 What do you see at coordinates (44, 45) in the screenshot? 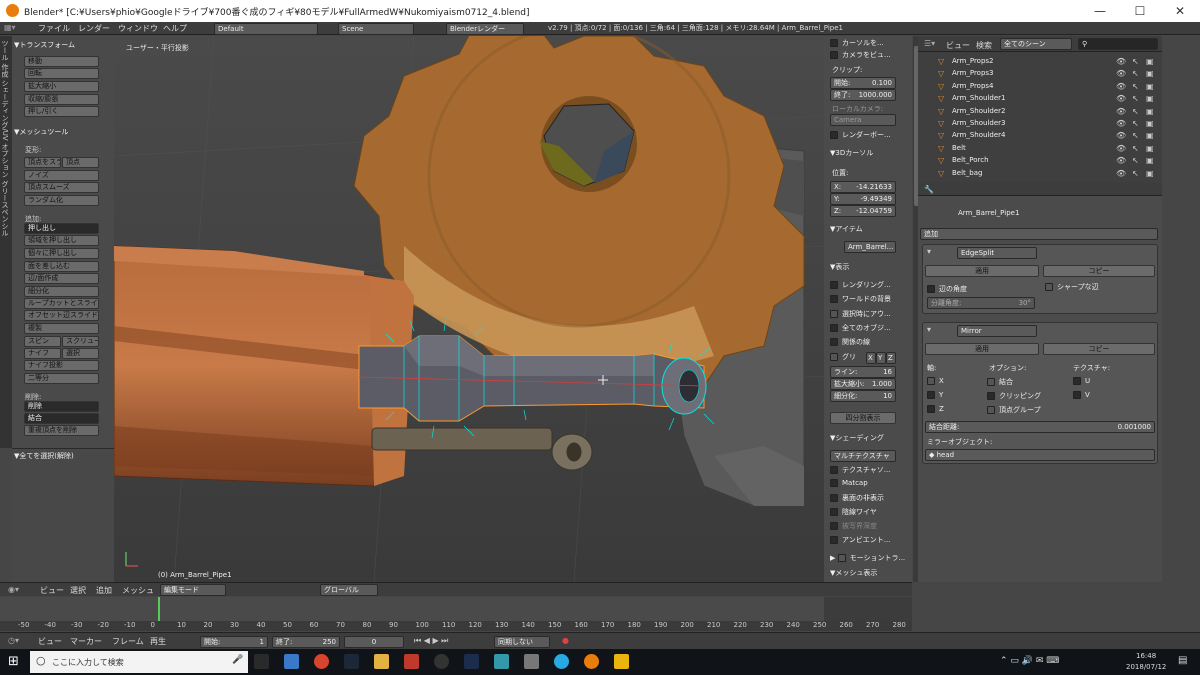
I see `transform-panel-header: ▼トランスフォーム` at bounding box center [44, 45].